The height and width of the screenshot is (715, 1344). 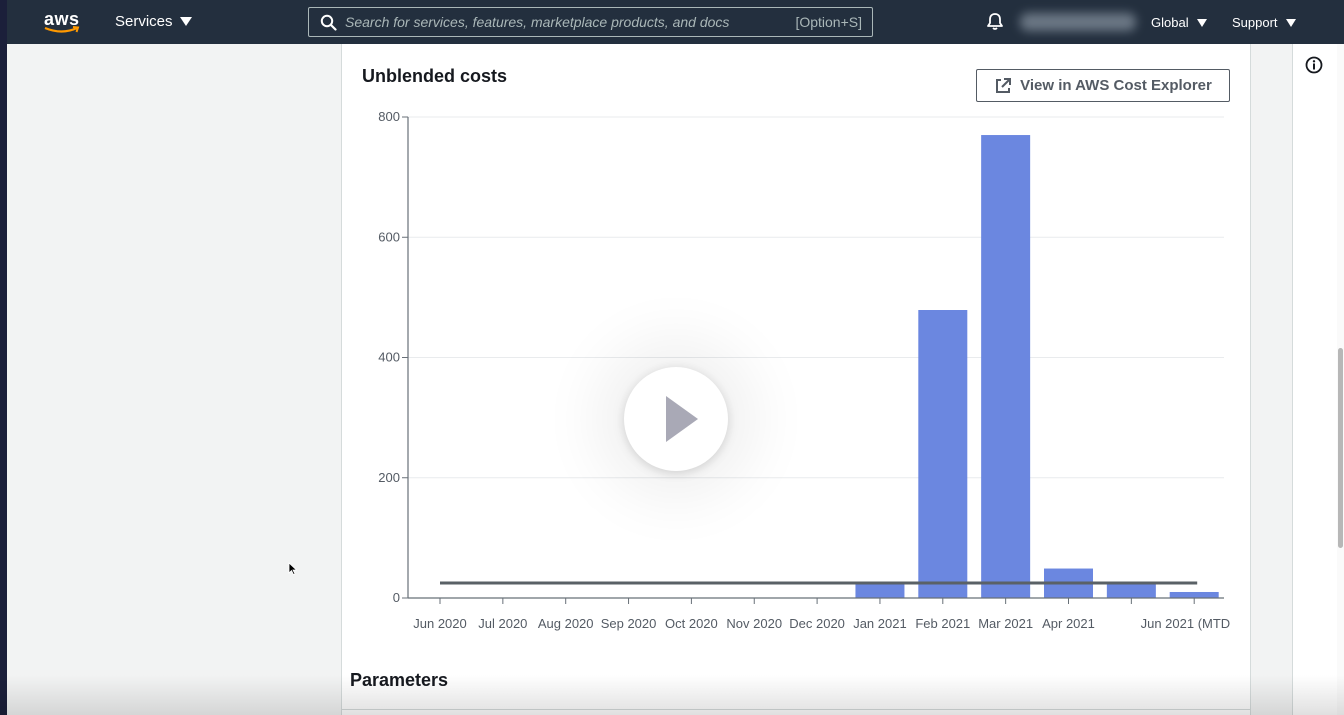 I want to click on support-menu: Support, so click(x=1264, y=22).